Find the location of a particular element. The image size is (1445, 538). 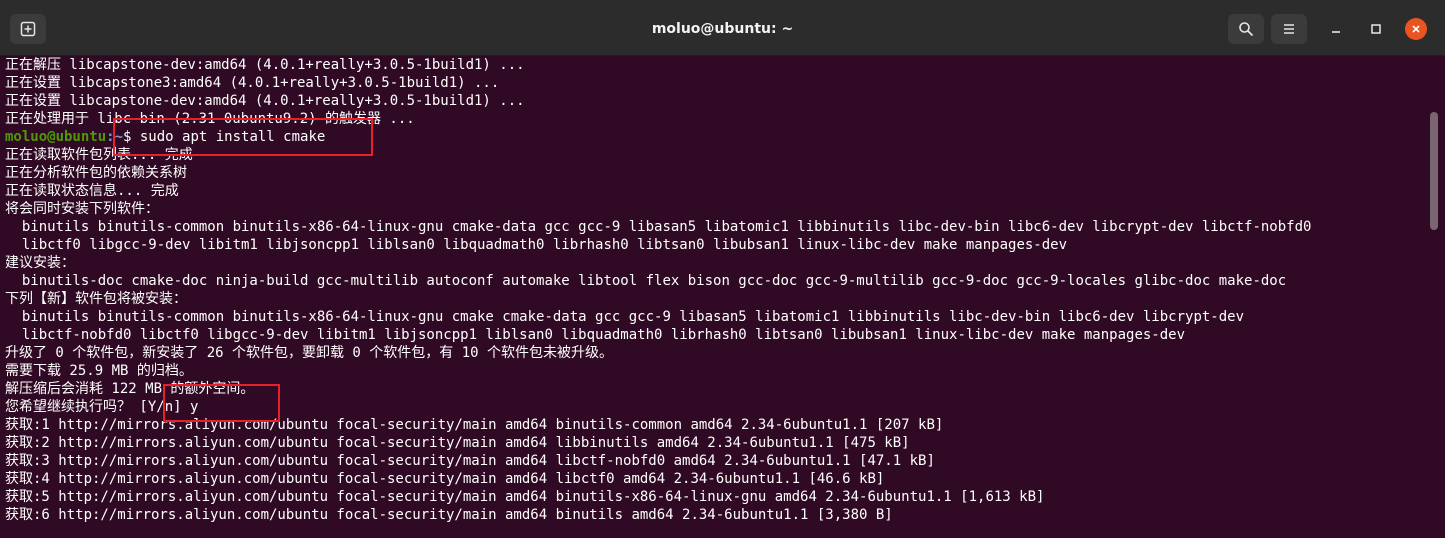

output-line: 解压缩后会消耗 122 MB 的额外空间。 is located at coordinates (130, 389).